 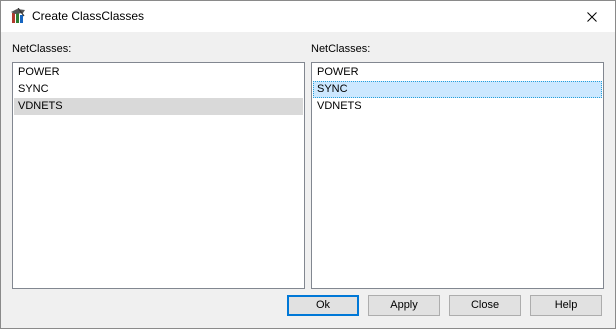 I want to click on close-icon, so click(x=592, y=16).